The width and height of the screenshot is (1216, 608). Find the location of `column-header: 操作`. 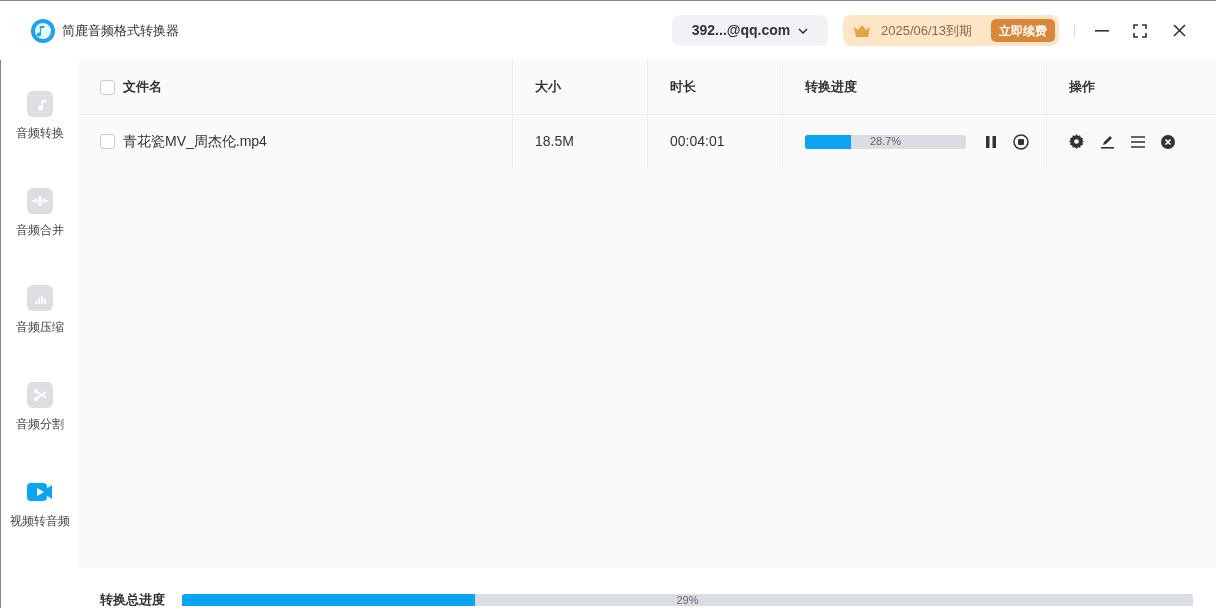

column-header: 操作 is located at coordinates (1082, 87).